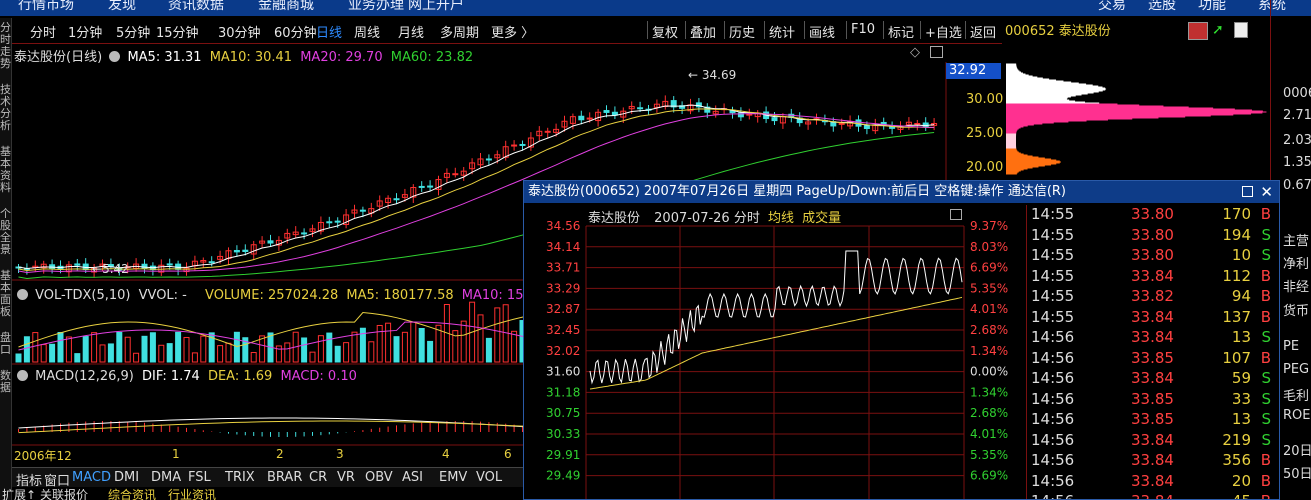  Describe the element at coordinates (1297, 115) in the screenshot. I see `right-info-text: 2.71` at that location.